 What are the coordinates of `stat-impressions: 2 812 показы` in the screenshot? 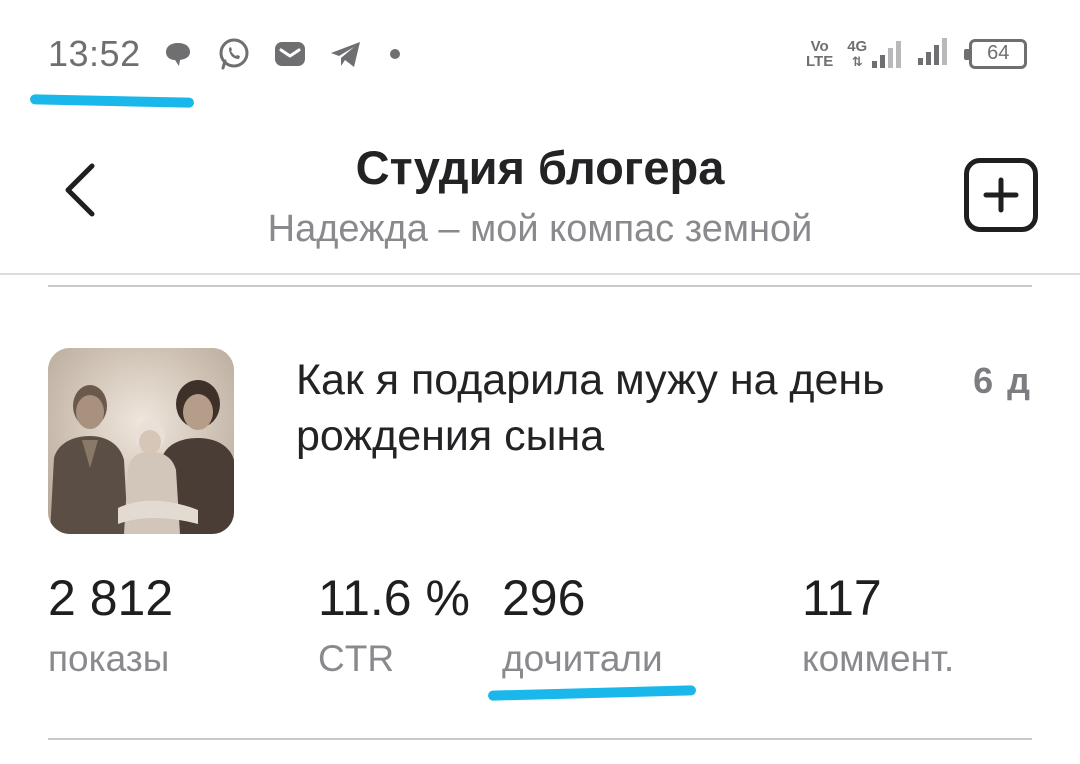 It's located at (110, 625).